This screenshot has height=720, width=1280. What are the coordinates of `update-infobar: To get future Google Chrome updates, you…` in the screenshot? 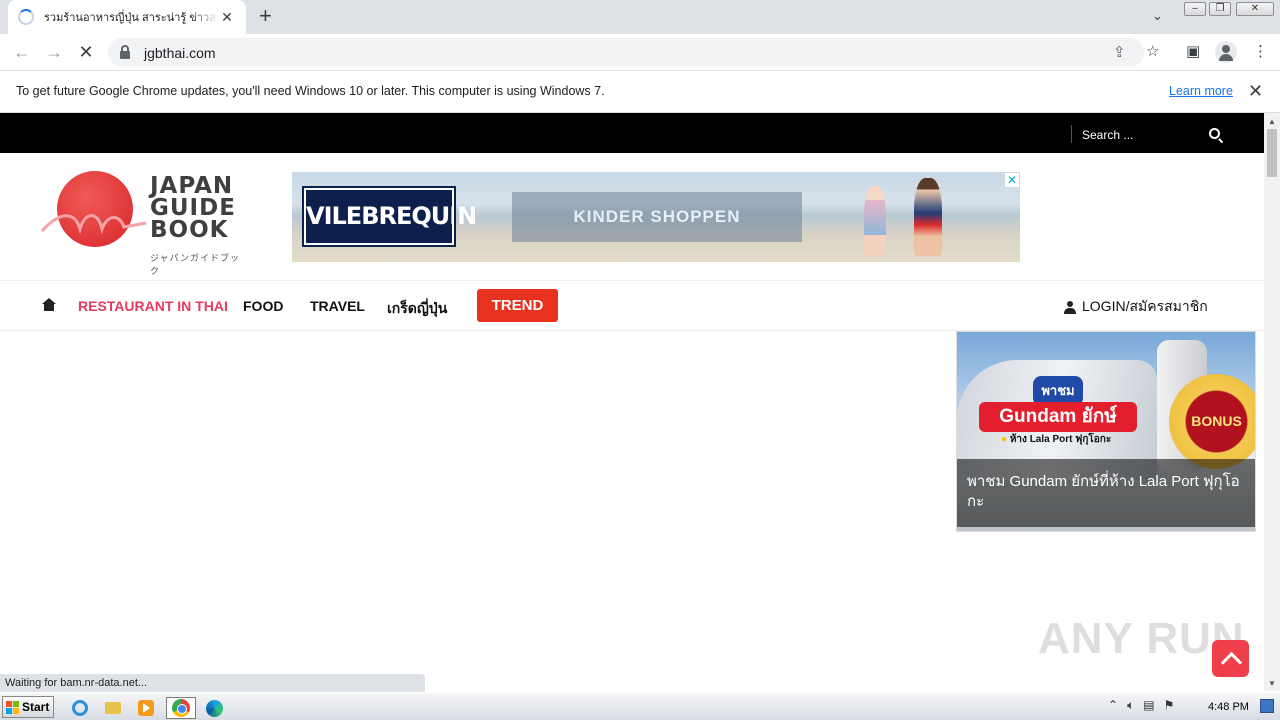 It's located at (640, 92).